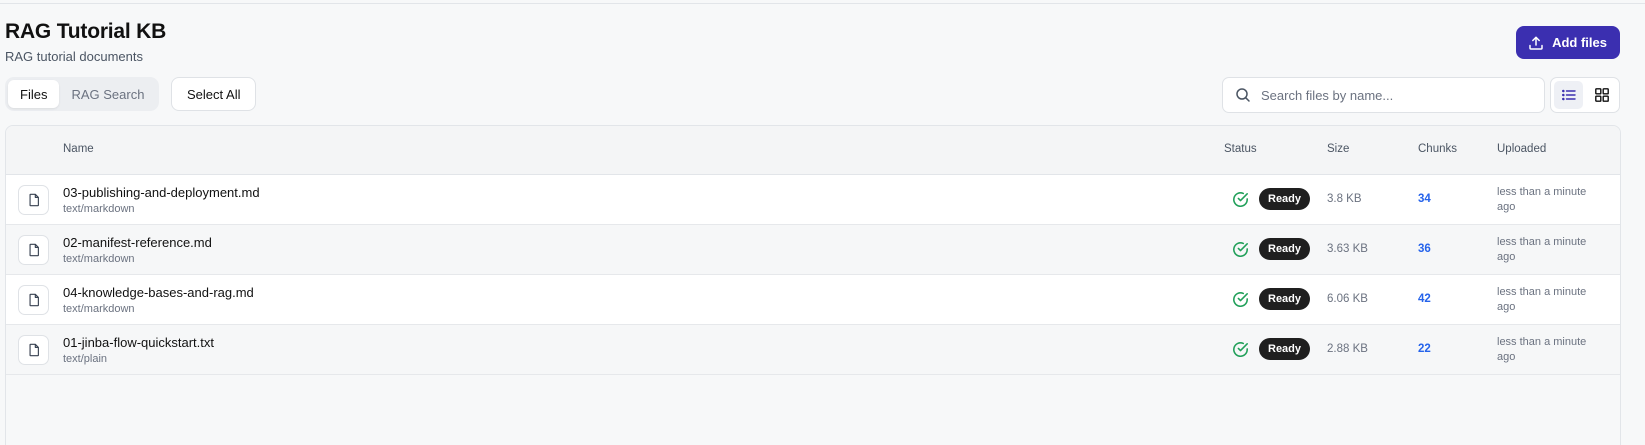 The image size is (1645, 445). What do you see at coordinates (74, 56) in the screenshot?
I see `page-subtitle: RAG tutorial documents` at bounding box center [74, 56].